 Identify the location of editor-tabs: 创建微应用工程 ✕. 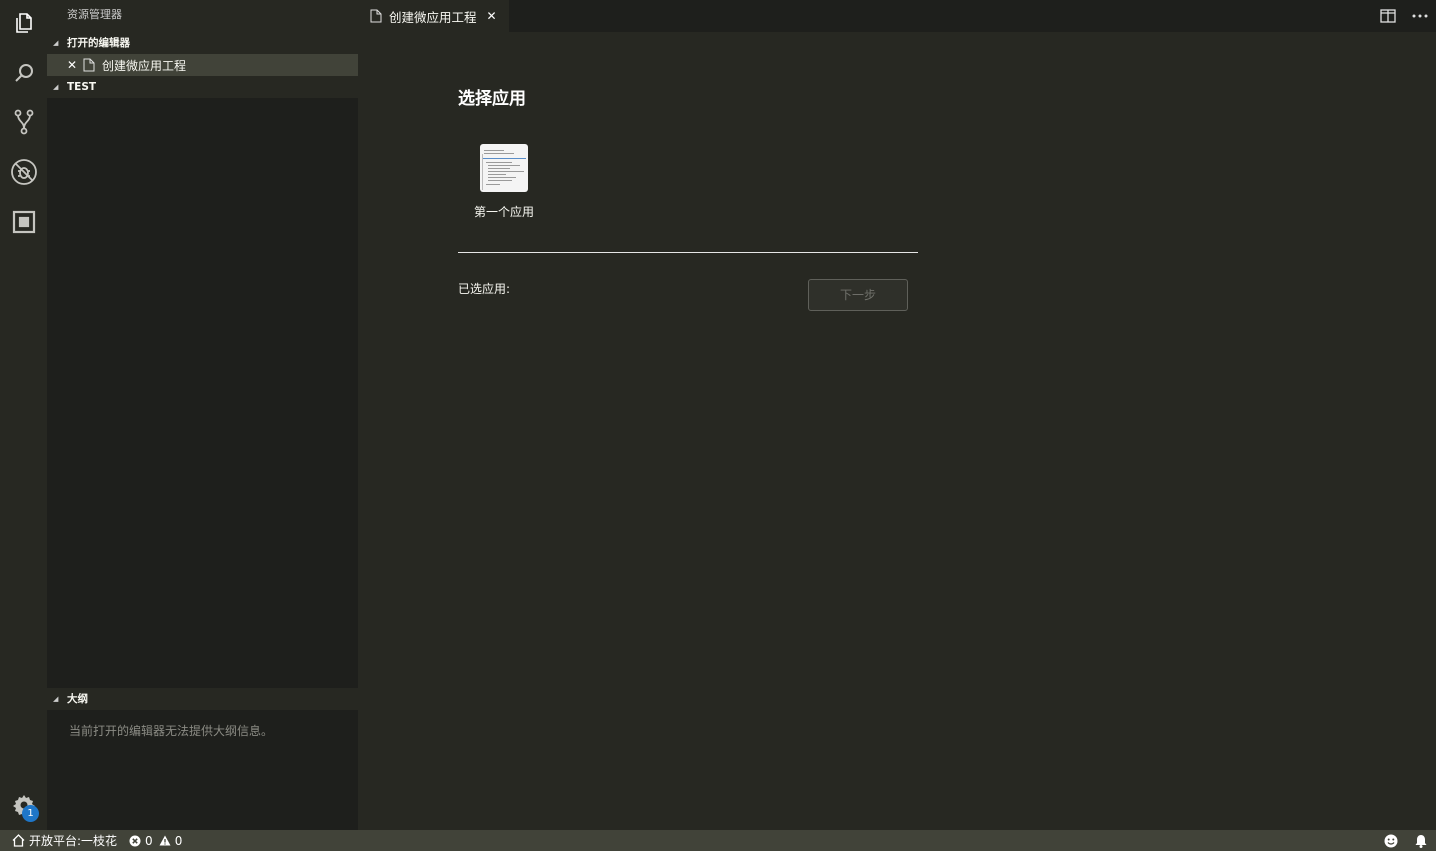
(897, 16).